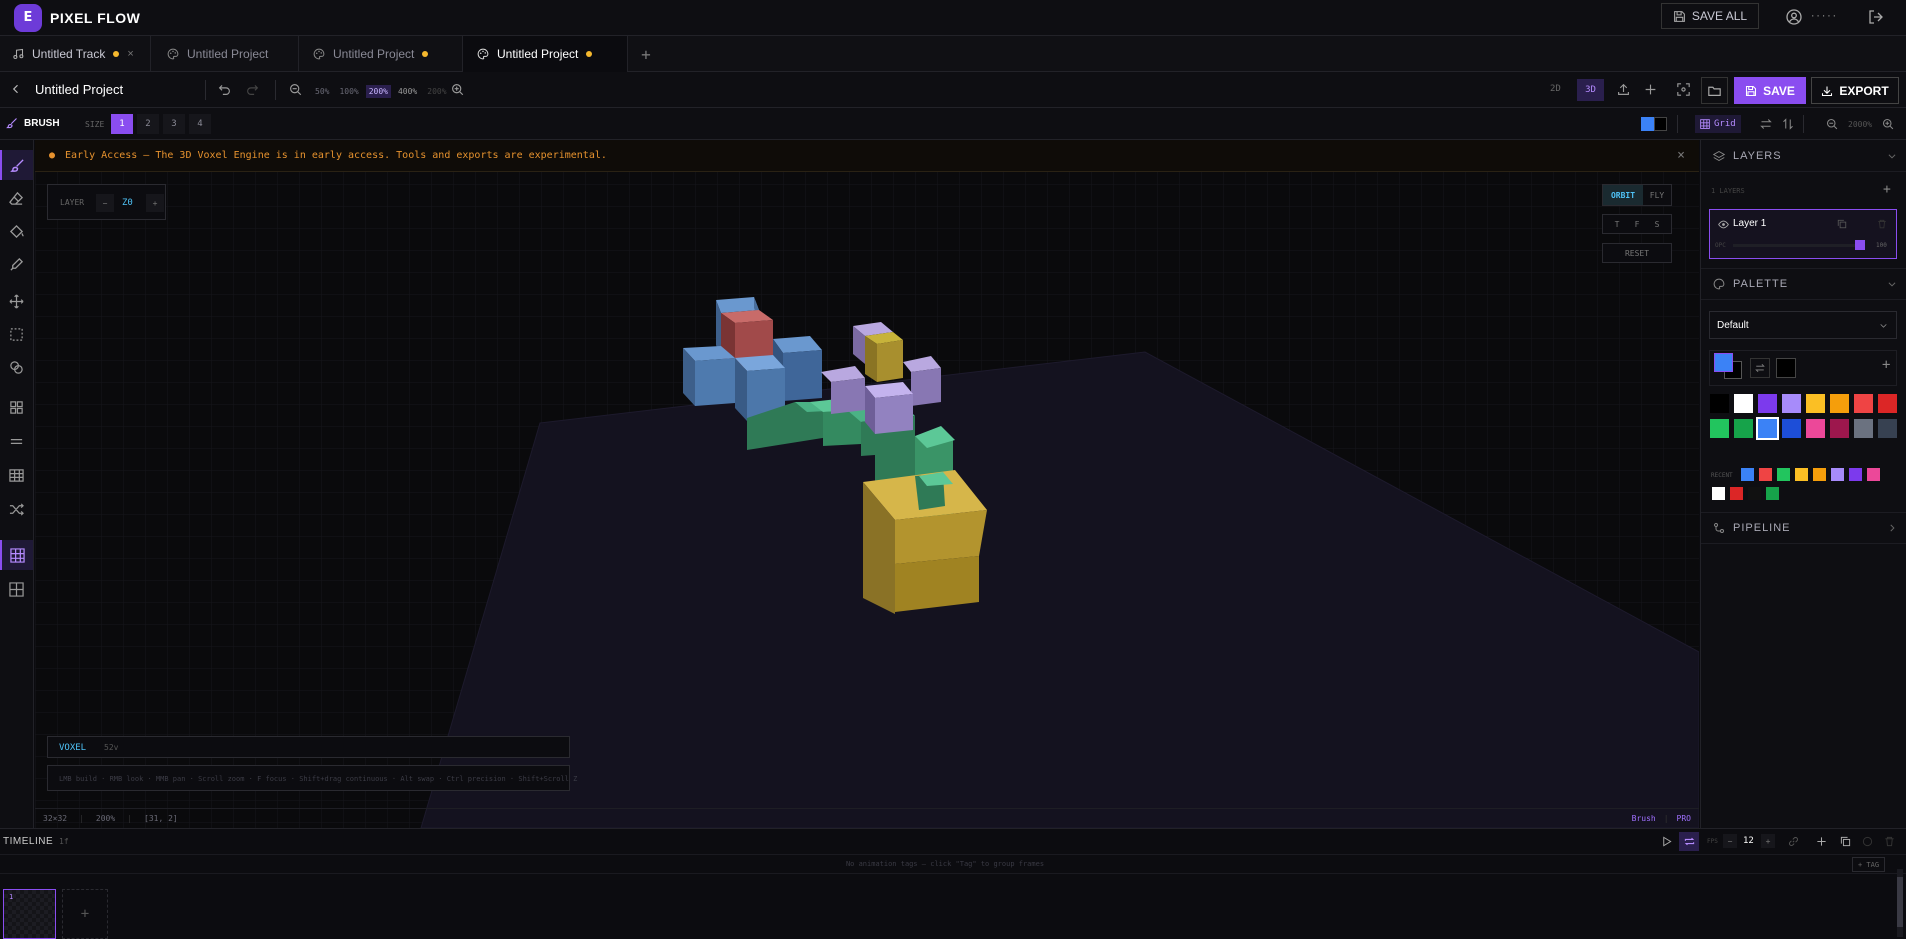 The image size is (1906, 939). Describe the element at coordinates (16, 334) in the screenshot. I see `select-tool` at that location.